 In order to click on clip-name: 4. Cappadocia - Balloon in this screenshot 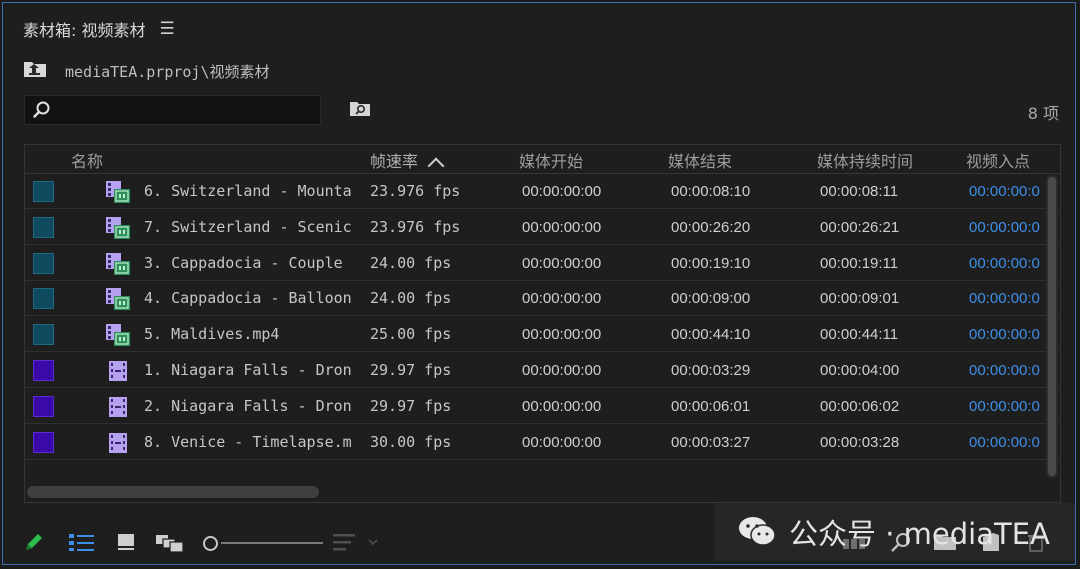, I will do `click(248, 298)`.